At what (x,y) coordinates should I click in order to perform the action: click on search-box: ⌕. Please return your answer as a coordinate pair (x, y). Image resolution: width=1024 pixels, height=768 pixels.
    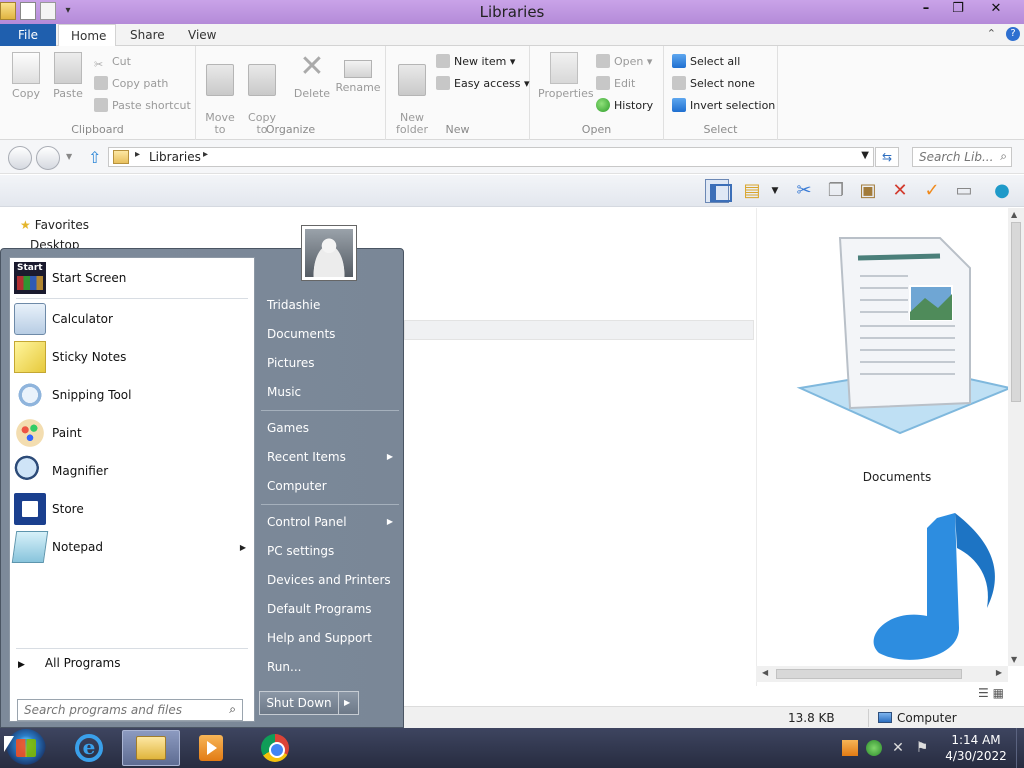
    Looking at the image, I should click on (962, 157).